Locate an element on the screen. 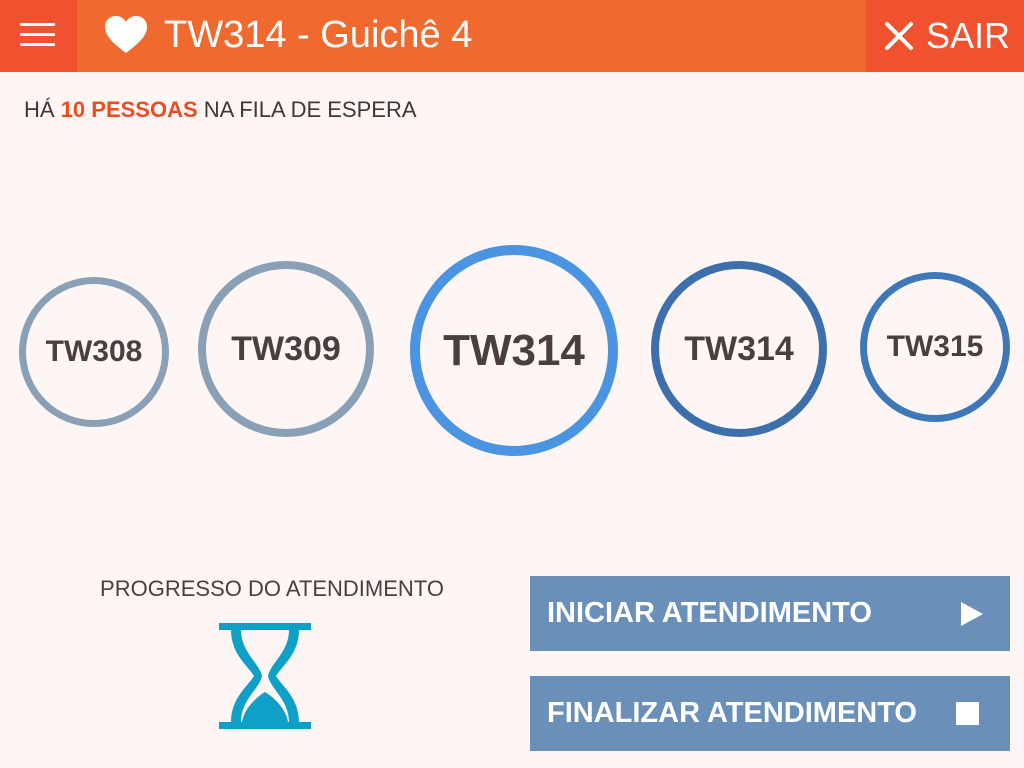 This screenshot has width=1024, height=768. ticket-next-2: TW315 is located at coordinates (935, 347).